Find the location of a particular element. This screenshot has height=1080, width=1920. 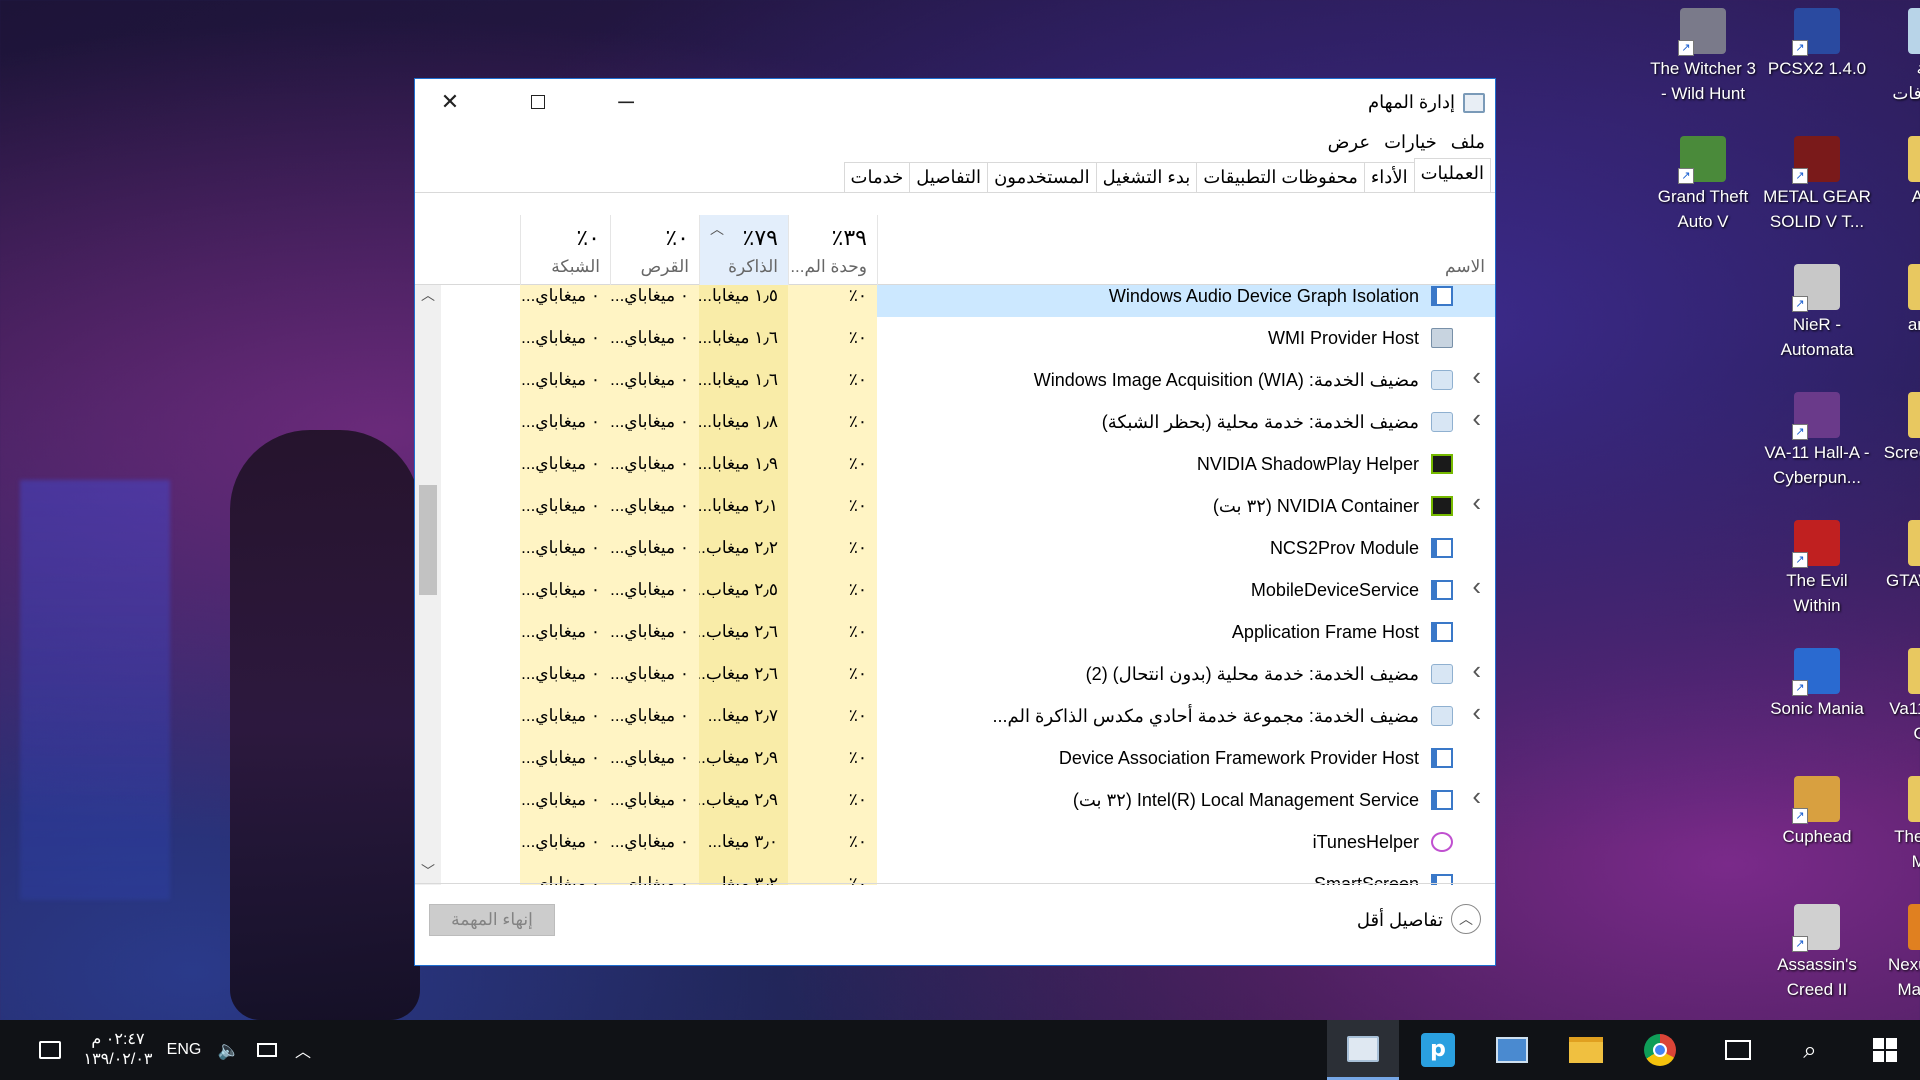

show-hidden-icons-icon: ︿ is located at coordinates (303, 1050).